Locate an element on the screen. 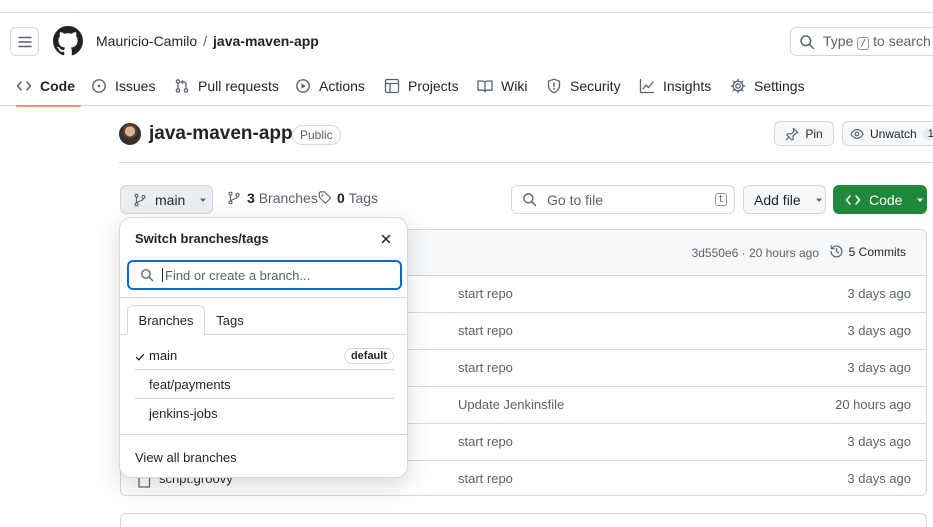 This screenshot has height=527, width=933. history-icon is located at coordinates (836, 251).